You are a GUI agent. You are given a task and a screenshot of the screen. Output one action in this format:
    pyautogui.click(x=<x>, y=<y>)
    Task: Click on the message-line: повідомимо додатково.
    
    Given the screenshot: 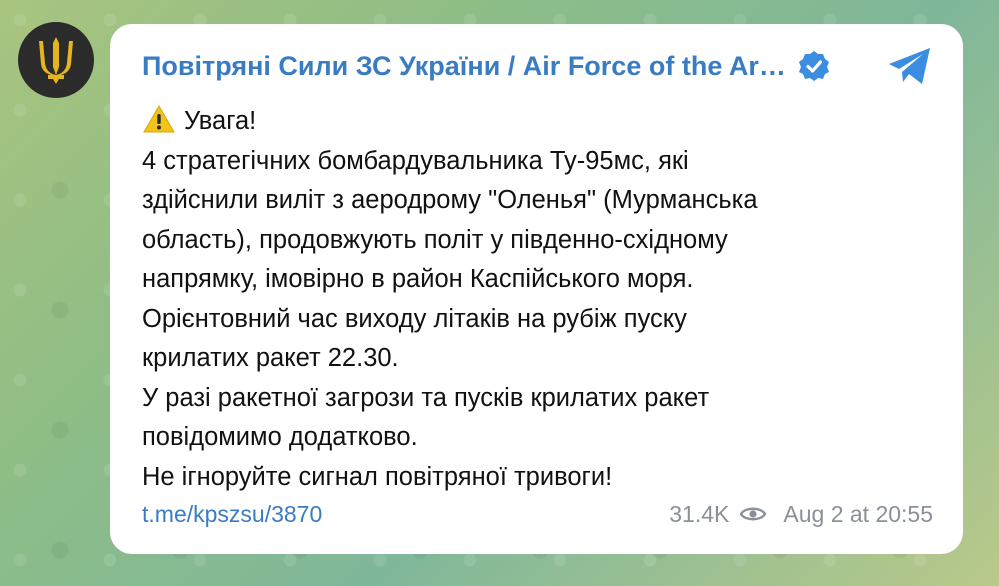 What is the action you would take?
    pyautogui.click(x=280, y=437)
    